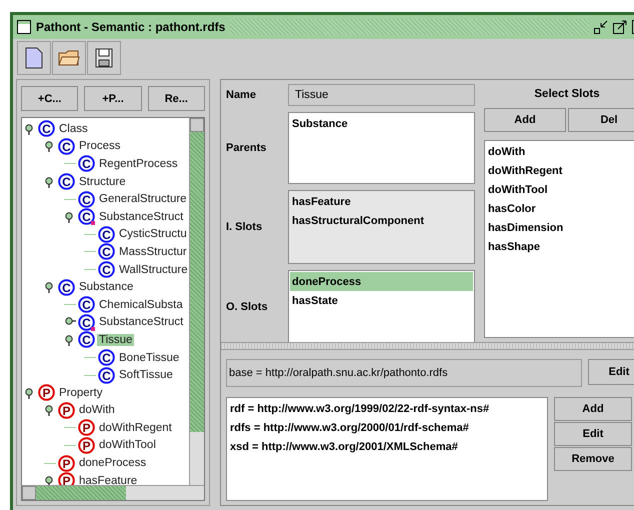 This screenshot has height=510, width=634. I want to click on tree-item: BoneTissue, so click(149, 358).